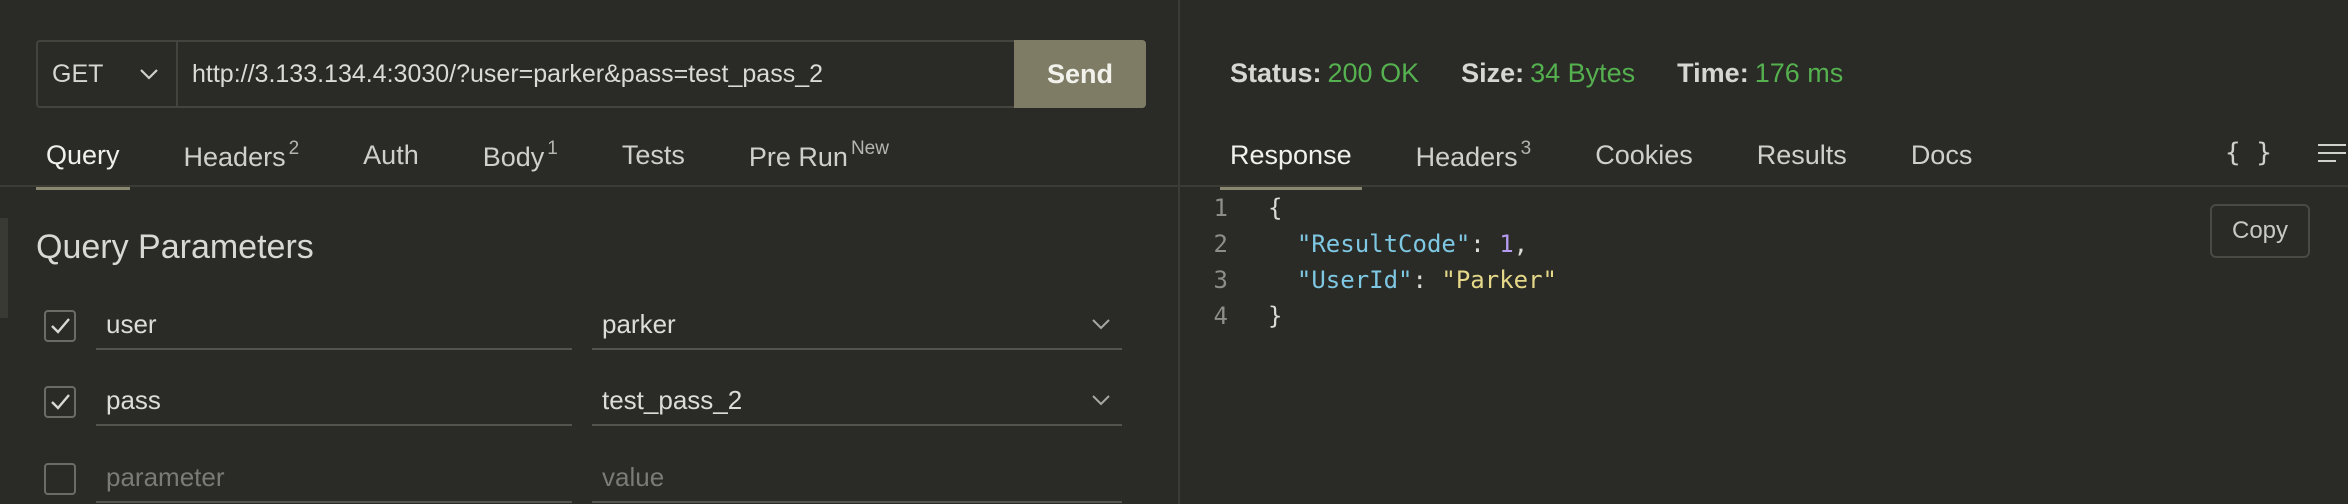  What do you see at coordinates (1526, 148) in the screenshot?
I see `tab-badge: 3` at bounding box center [1526, 148].